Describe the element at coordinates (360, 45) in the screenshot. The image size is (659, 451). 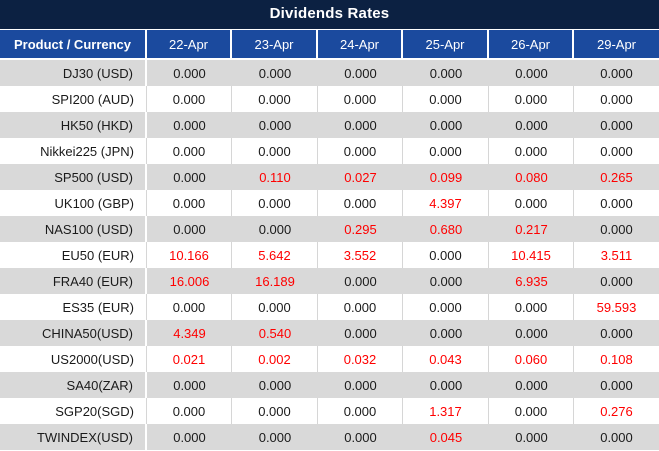
I see `column-header-24-apr: 24-Apr` at that location.